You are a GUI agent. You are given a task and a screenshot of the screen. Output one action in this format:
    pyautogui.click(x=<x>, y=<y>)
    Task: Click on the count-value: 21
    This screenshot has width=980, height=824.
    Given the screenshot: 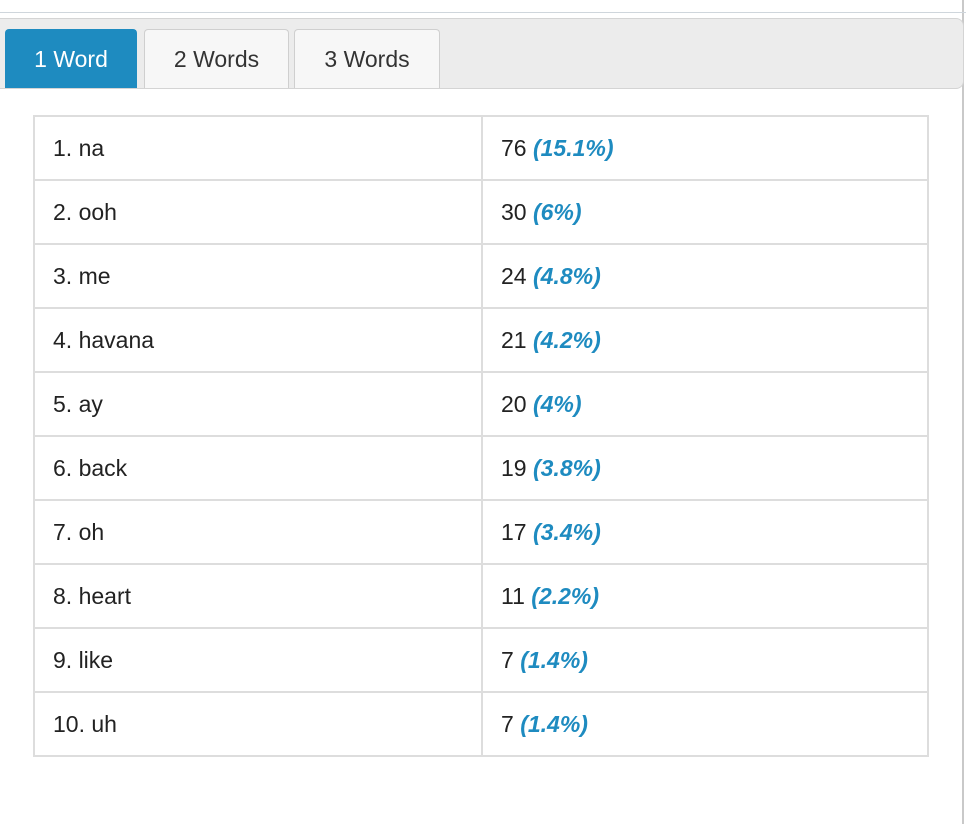 What is the action you would take?
    pyautogui.click(x=514, y=339)
    